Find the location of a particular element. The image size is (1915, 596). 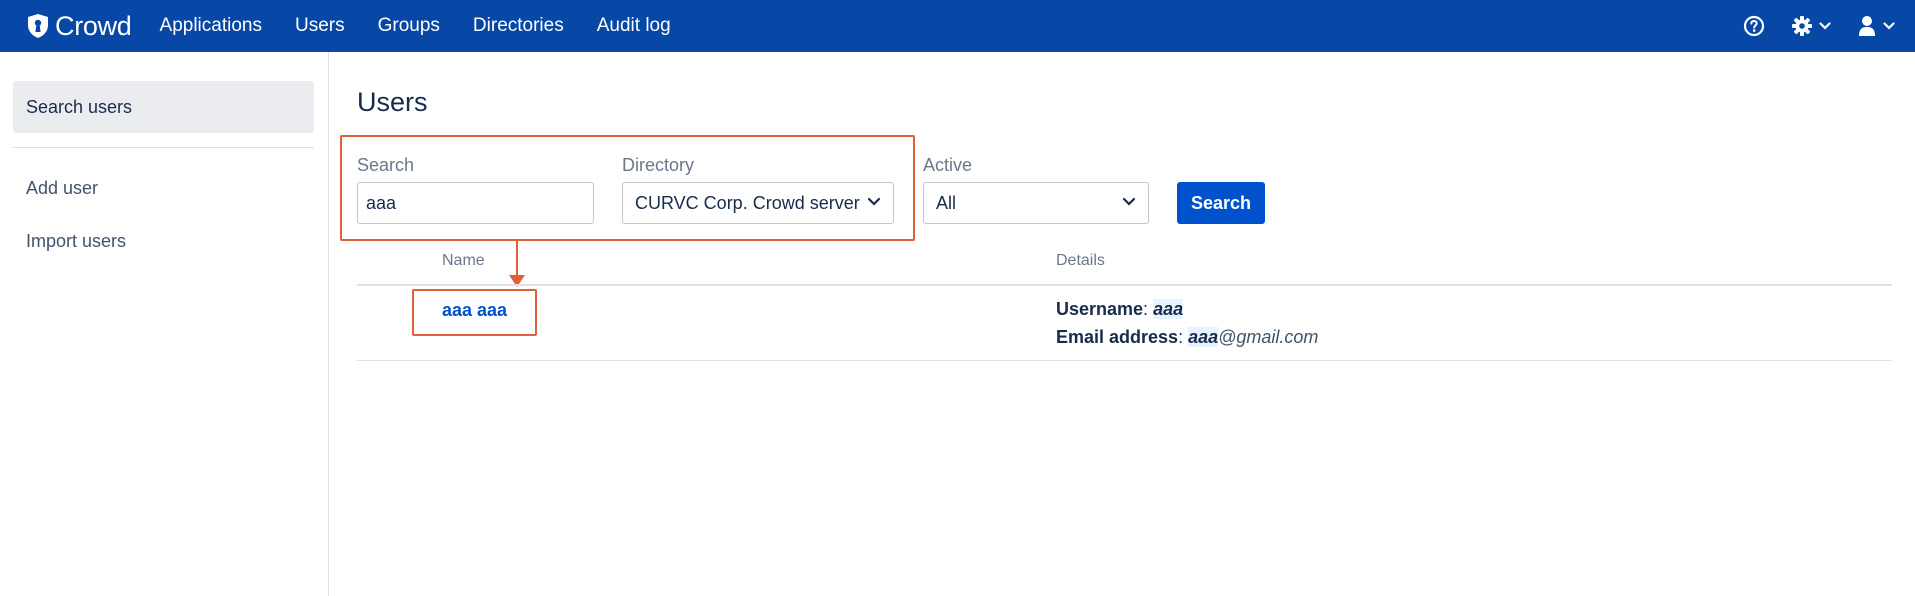

table-row-divider is located at coordinates (1124, 360).